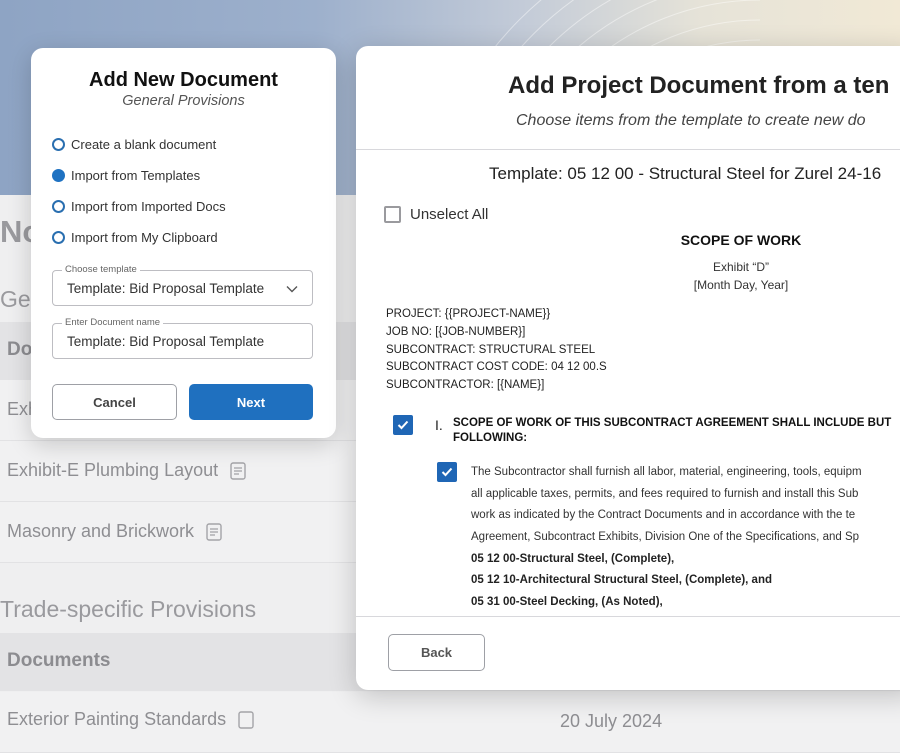 The width and height of the screenshot is (900, 753). What do you see at coordinates (20, 349) in the screenshot?
I see `table-header-label: Do` at bounding box center [20, 349].